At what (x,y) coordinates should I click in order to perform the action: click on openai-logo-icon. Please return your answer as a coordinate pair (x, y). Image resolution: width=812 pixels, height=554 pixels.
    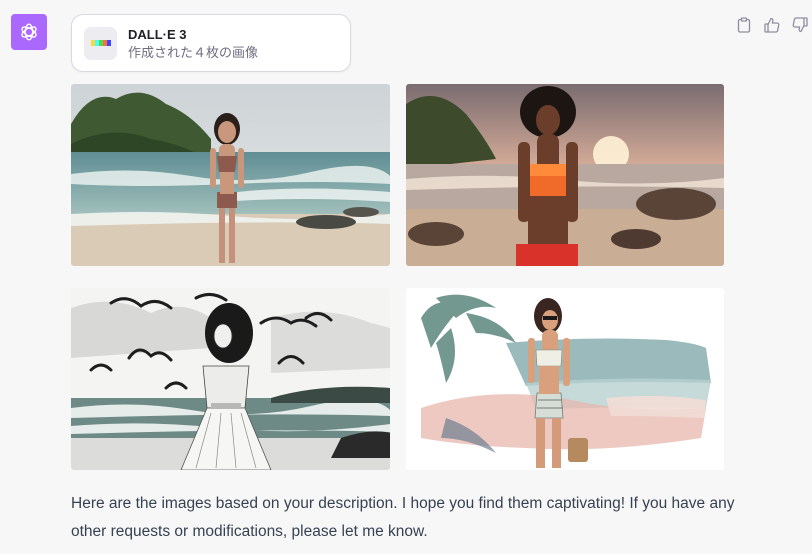
    Looking at the image, I should click on (29, 32).